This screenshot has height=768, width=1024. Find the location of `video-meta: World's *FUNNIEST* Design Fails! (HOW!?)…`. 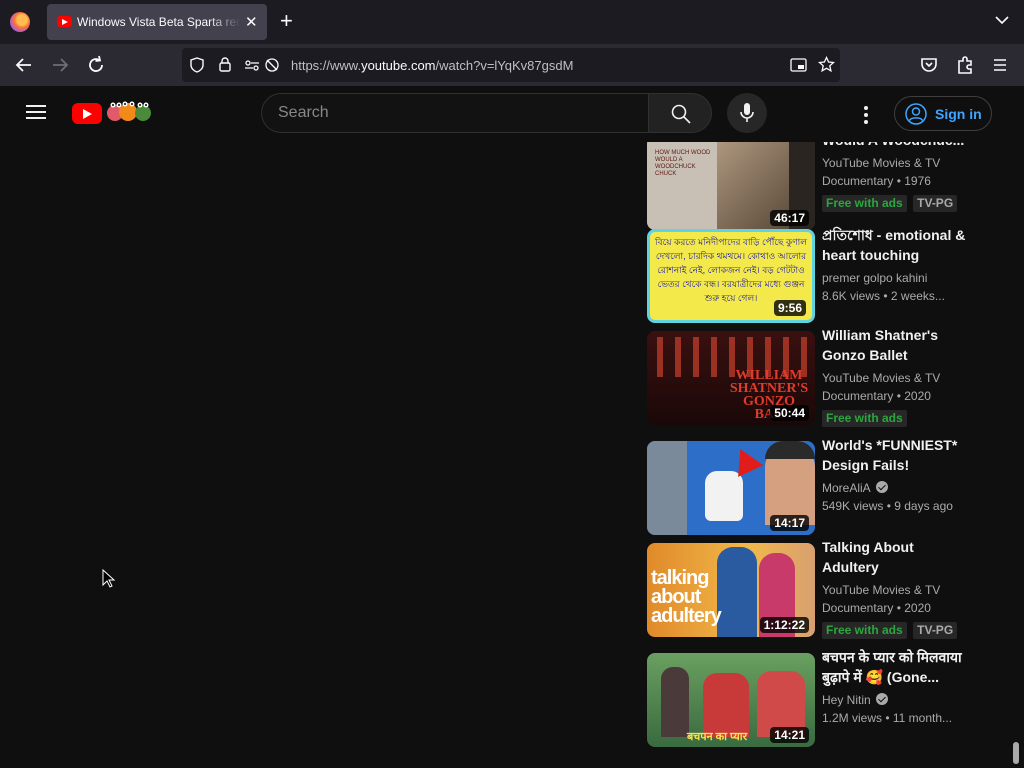

video-meta: World's *FUNNIEST* Design Fails! (HOW!?)… is located at coordinates (894, 475).